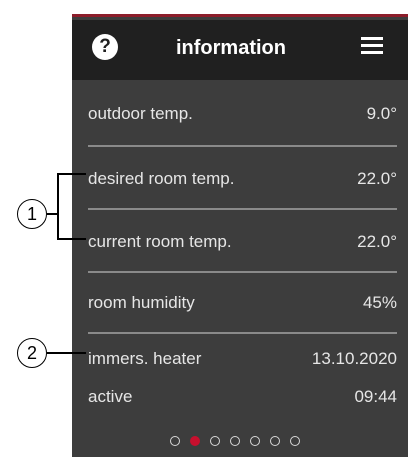 The width and height of the screenshot is (408, 457). Describe the element at coordinates (105, 47) in the screenshot. I see `question-icon: ?` at that location.